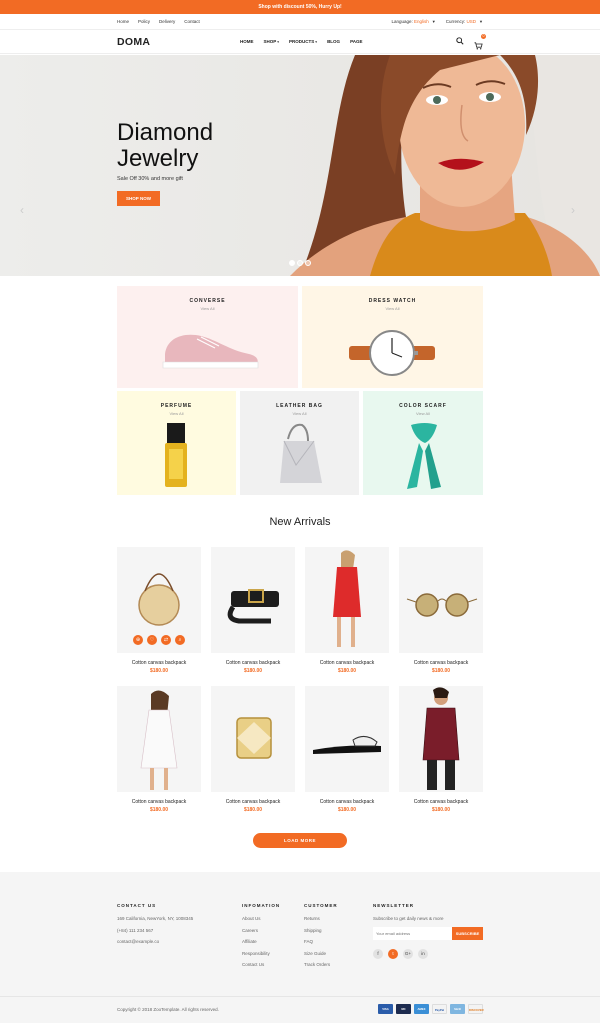  What do you see at coordinates (138, 640) in the screenshot?
I see `add-to-cart-icon: ⊕` at bounding box center [138, 640].